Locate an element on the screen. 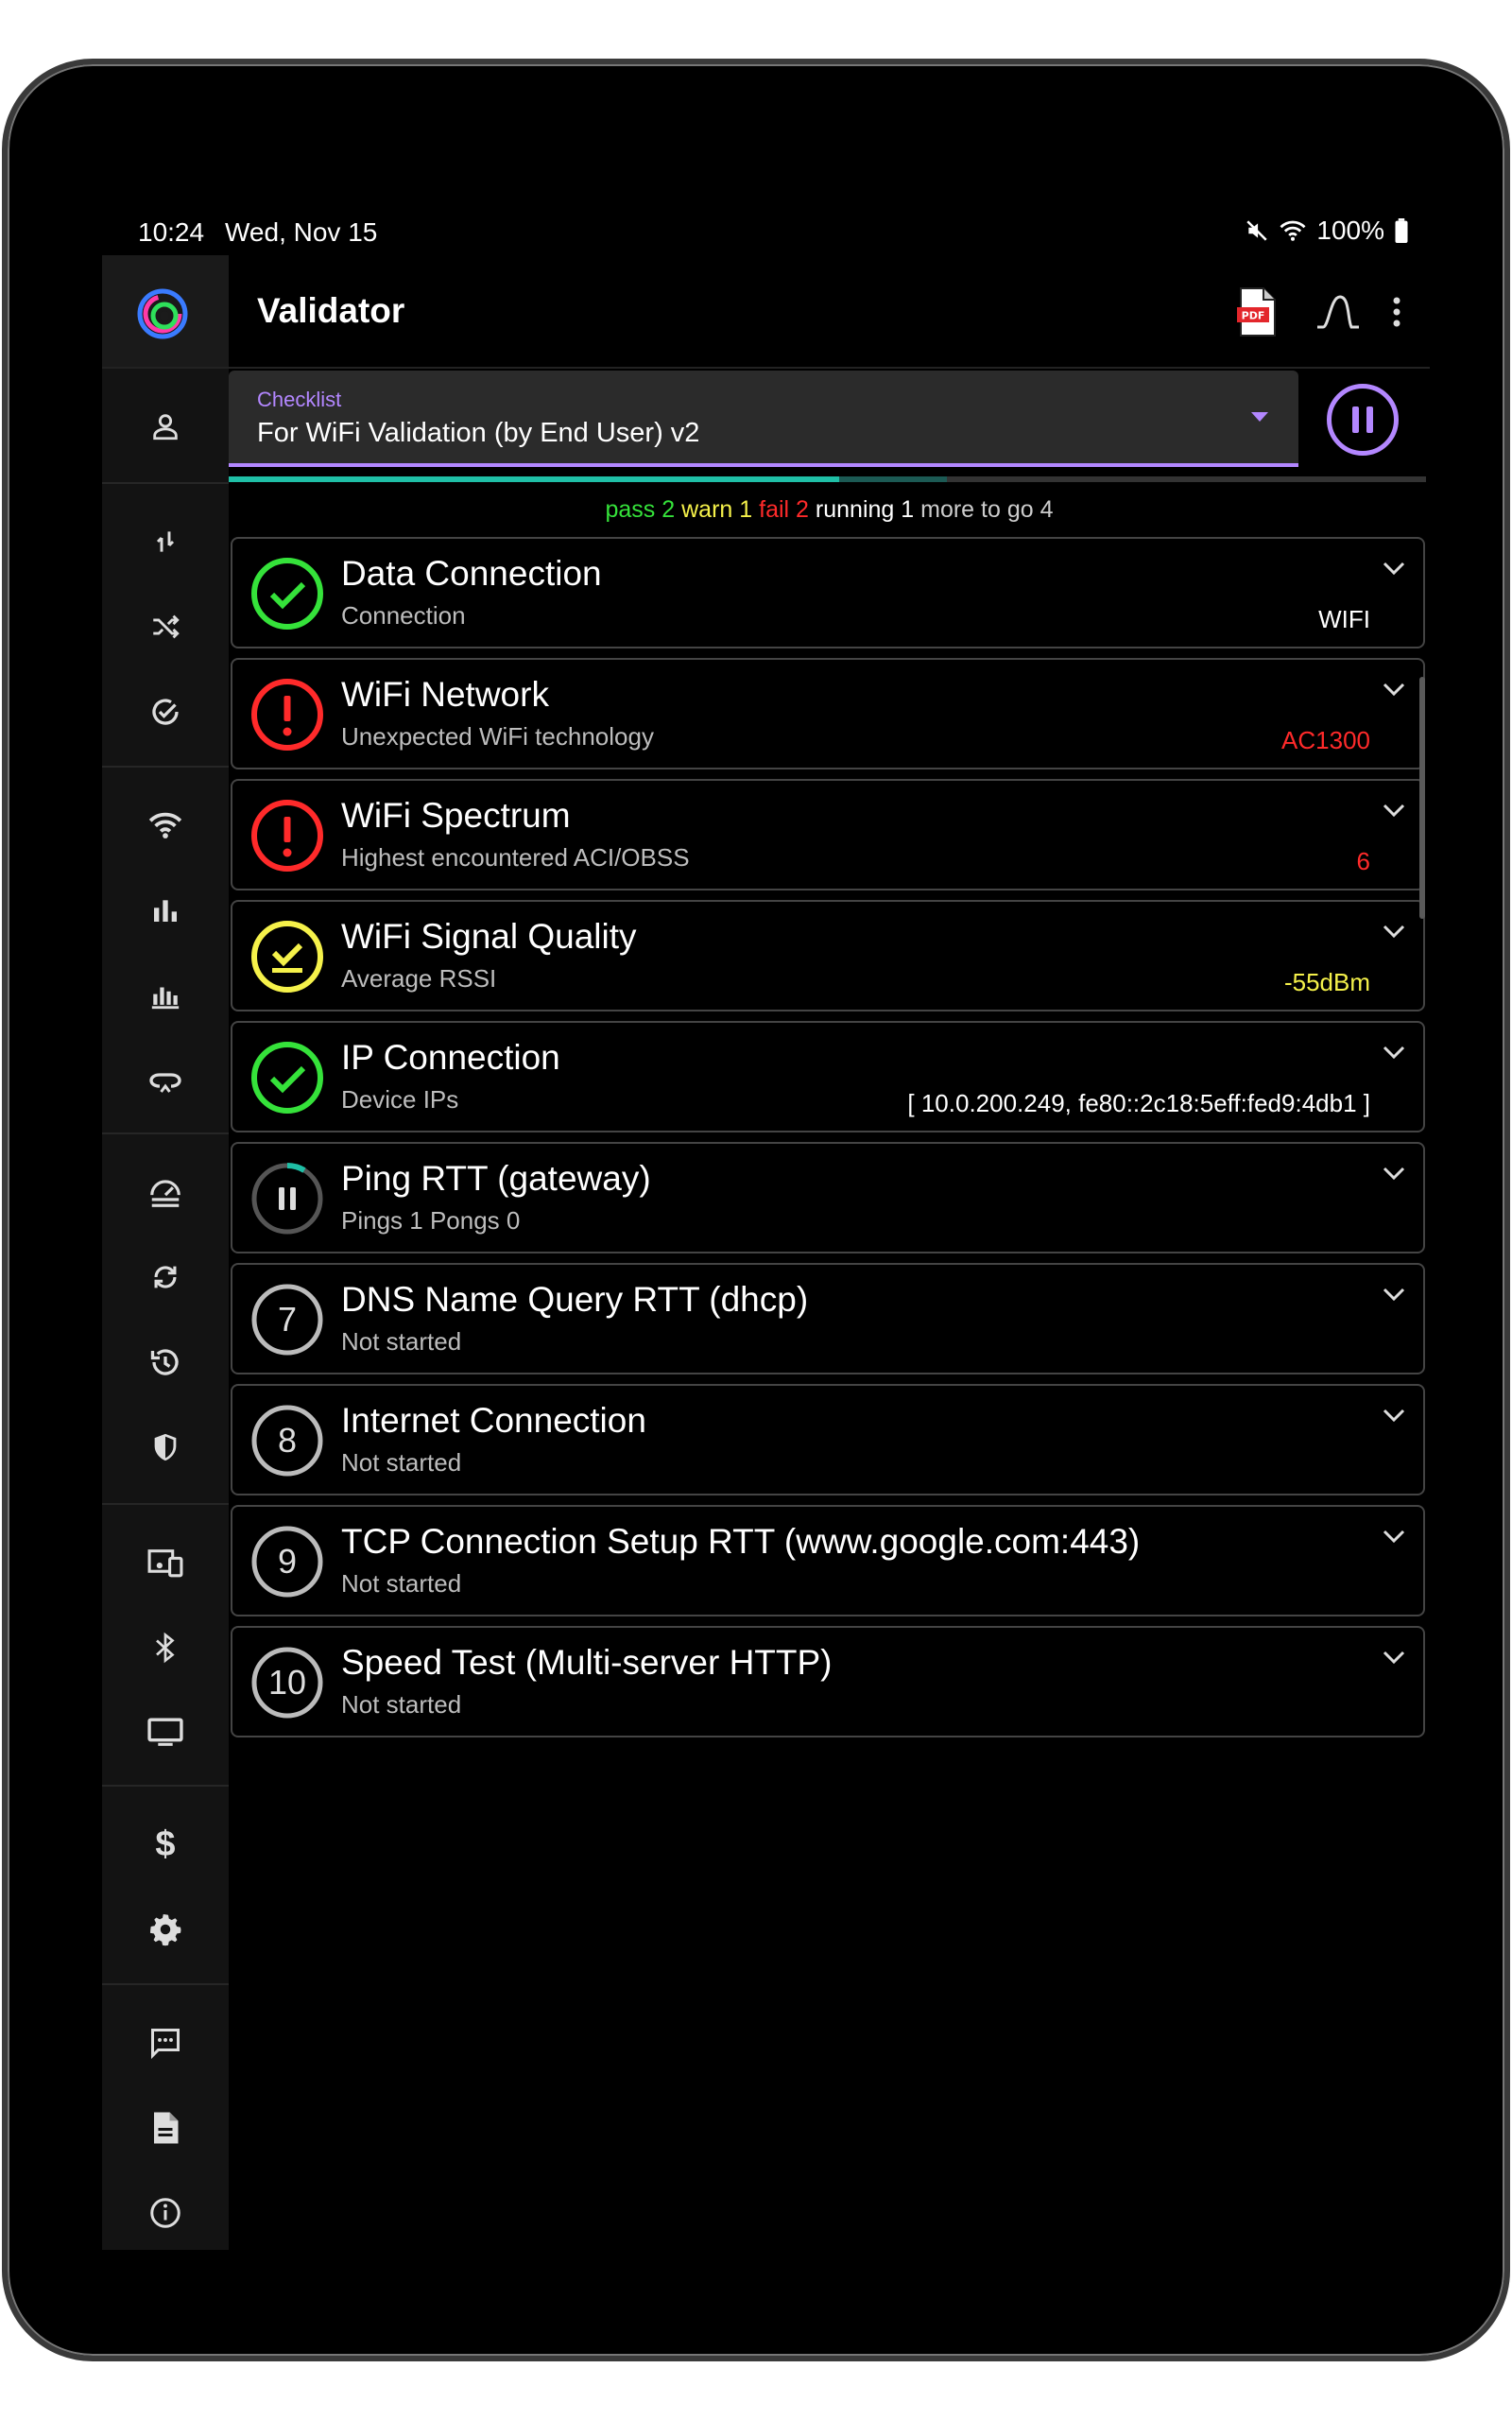 Image resolution: width=1512 pixels, height=2420 pixels. test-card: Ping RTT (gateway) Pings 1 Pongs 0 is located at coordinates (828, 1197).